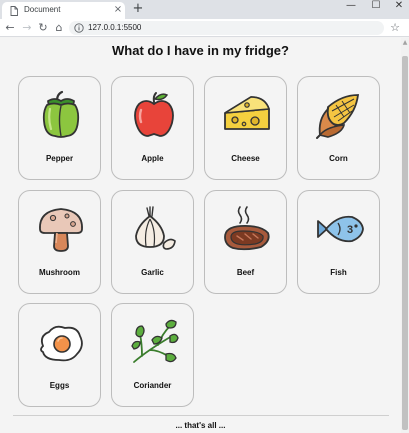 The image size is (409, 433). I want to click on browser-tab: Document ×, so click(63, 10).